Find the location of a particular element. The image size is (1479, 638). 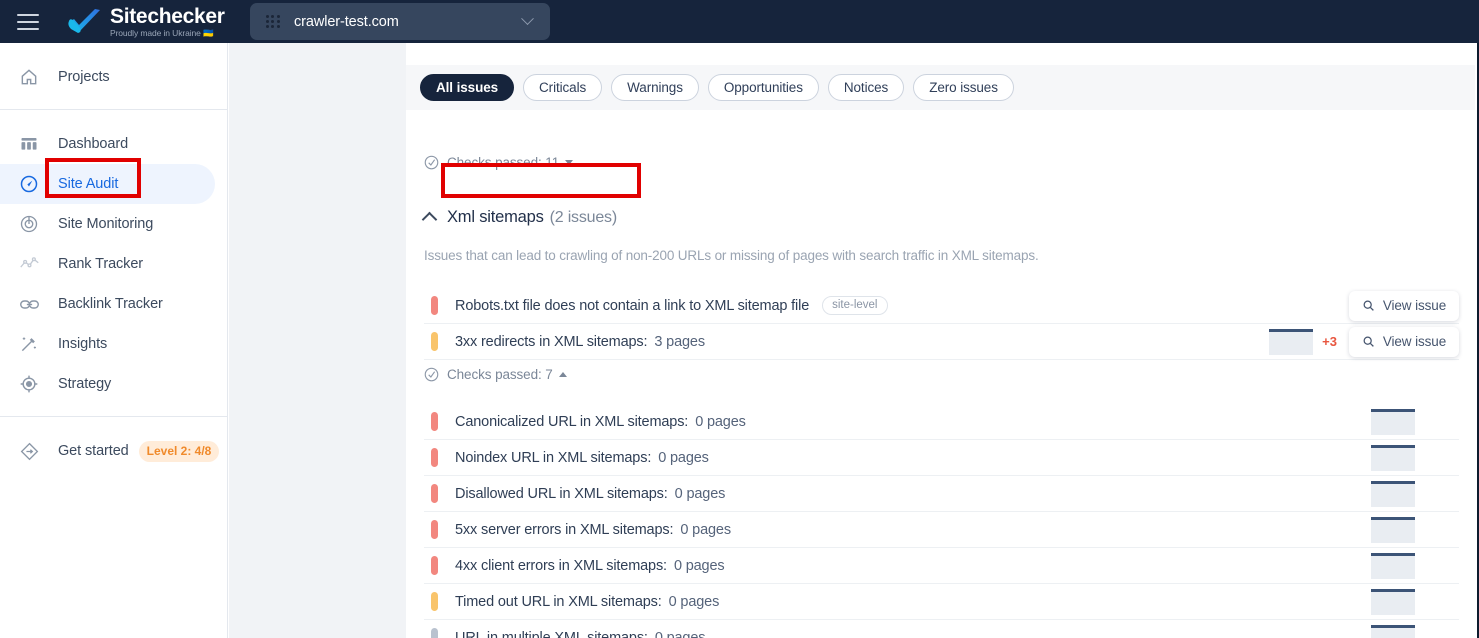

sidebar-item-label: Site Monitoring is located at coordinates (106, 224).